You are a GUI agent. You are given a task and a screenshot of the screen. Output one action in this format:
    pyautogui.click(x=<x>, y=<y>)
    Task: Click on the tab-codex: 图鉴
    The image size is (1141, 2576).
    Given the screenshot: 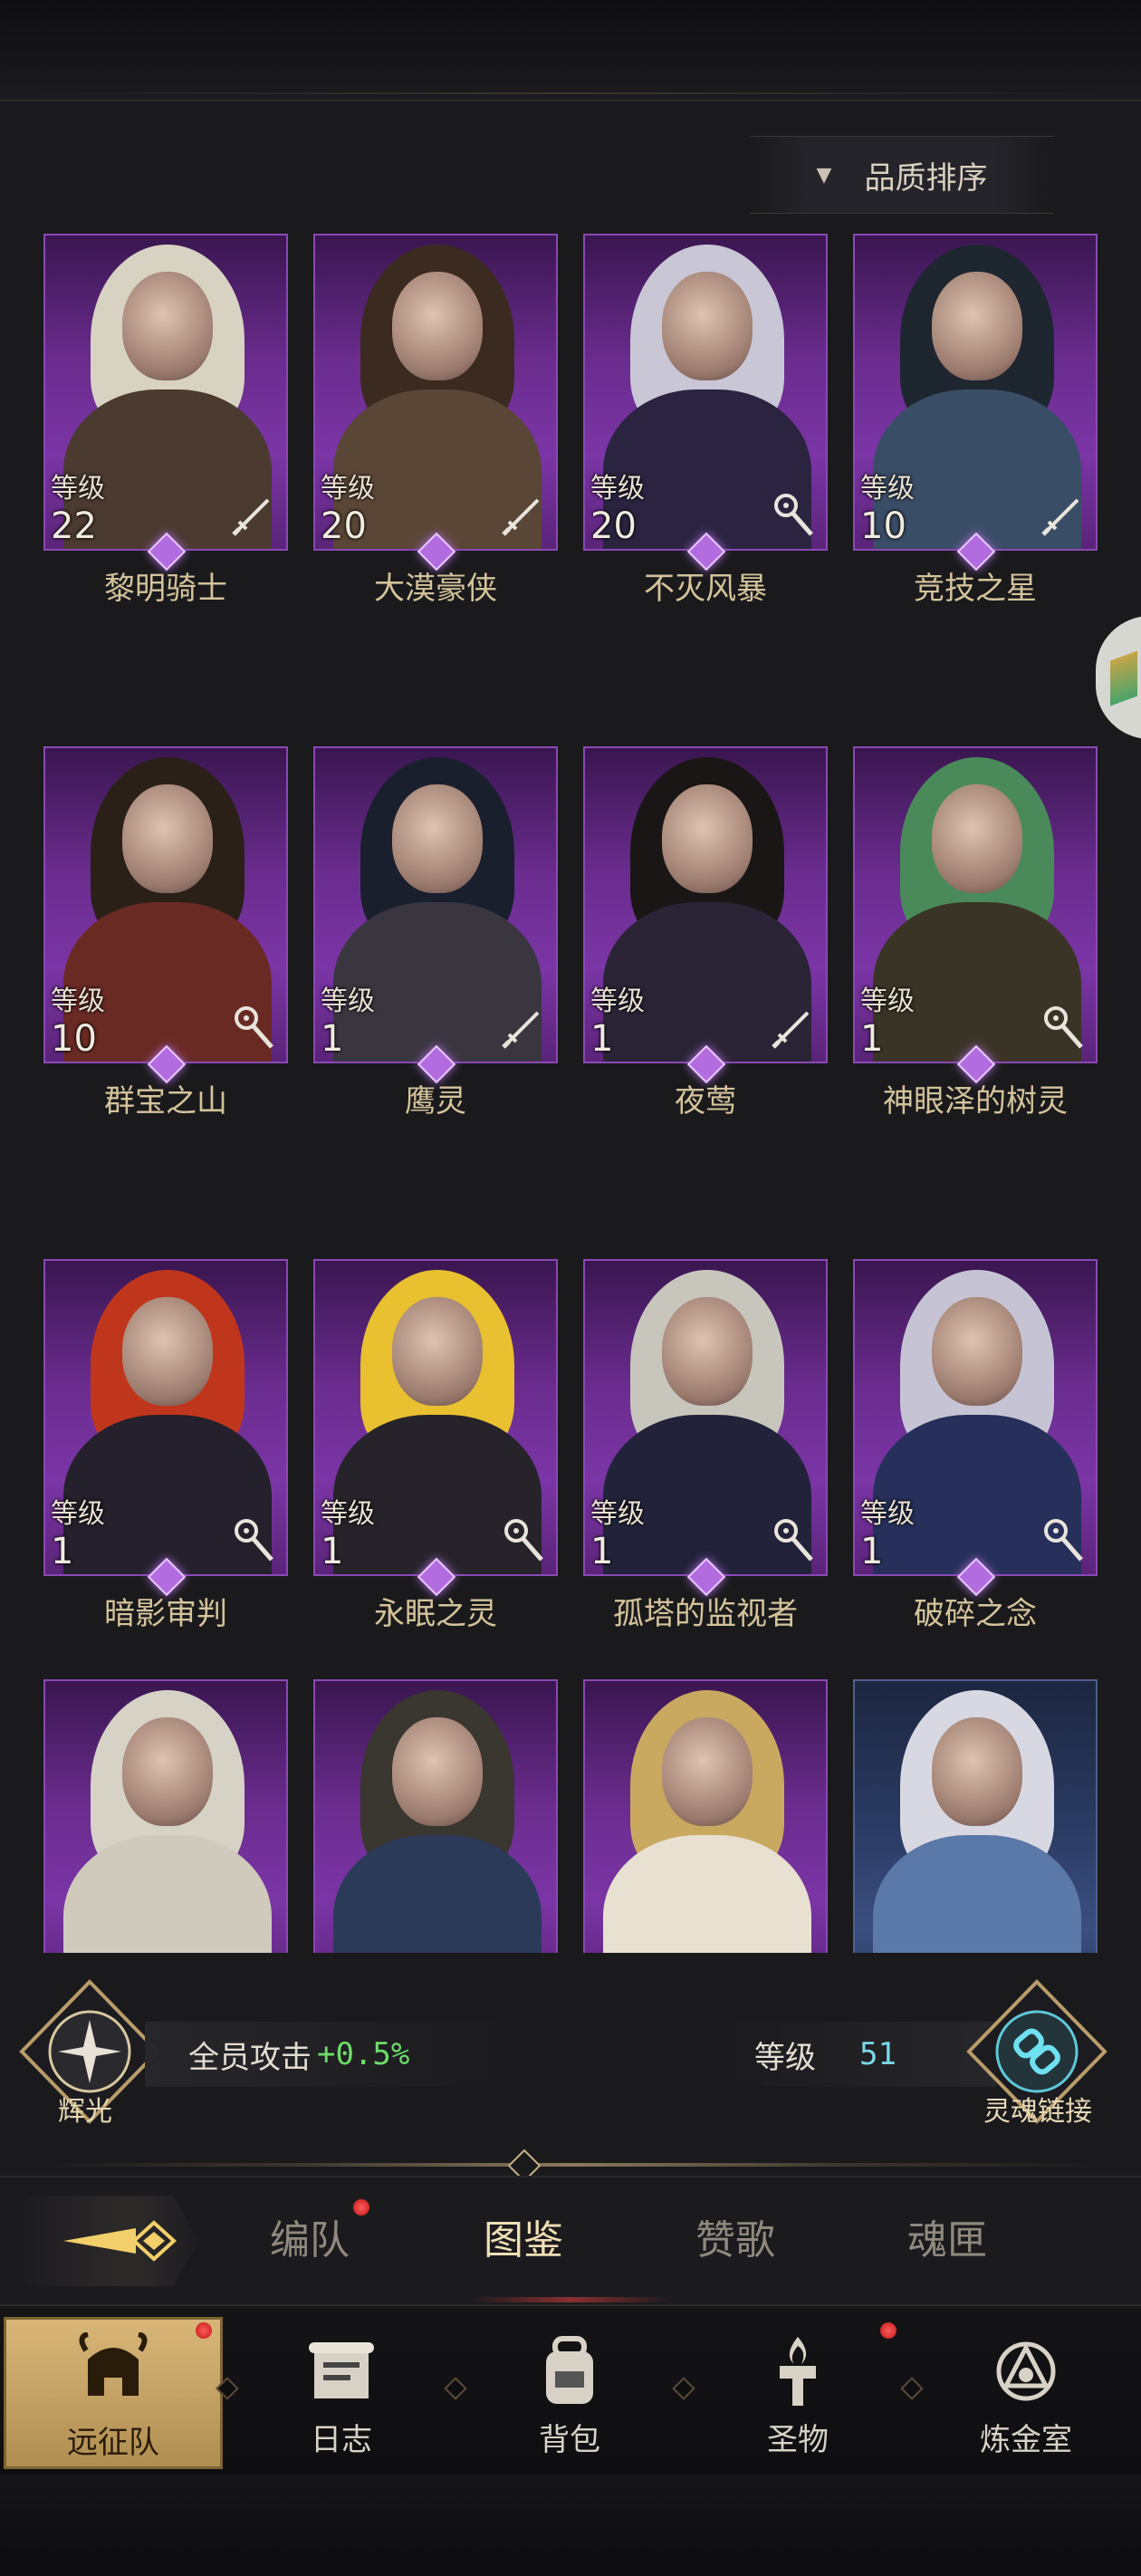 What is the action you would take?
    pyautogui.click(x=523, y=2241)
    